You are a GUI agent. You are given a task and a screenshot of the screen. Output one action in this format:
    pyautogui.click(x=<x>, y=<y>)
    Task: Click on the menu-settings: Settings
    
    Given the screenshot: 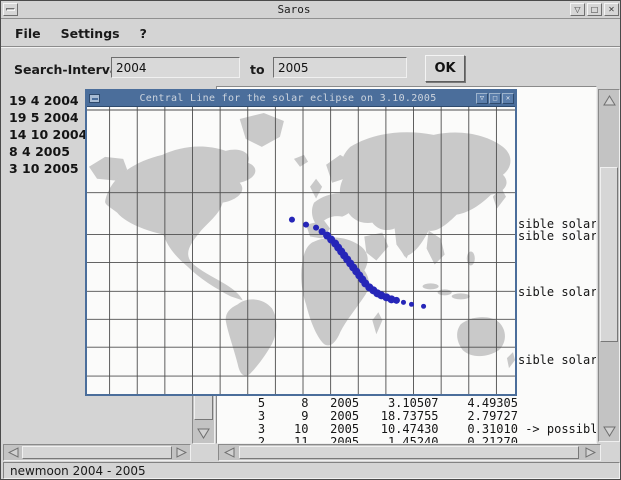 What is the action you would take?
    pyautogui.click(x=90, y=33)
    